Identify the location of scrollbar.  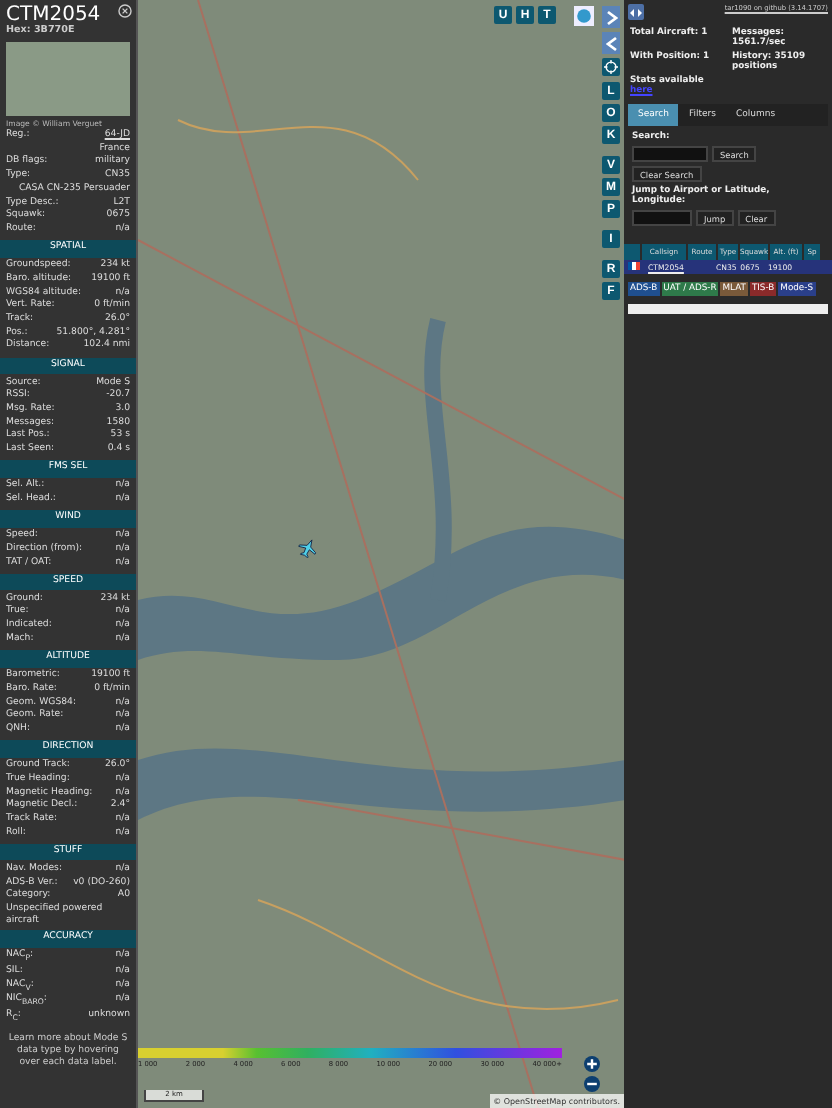
(728, 309).